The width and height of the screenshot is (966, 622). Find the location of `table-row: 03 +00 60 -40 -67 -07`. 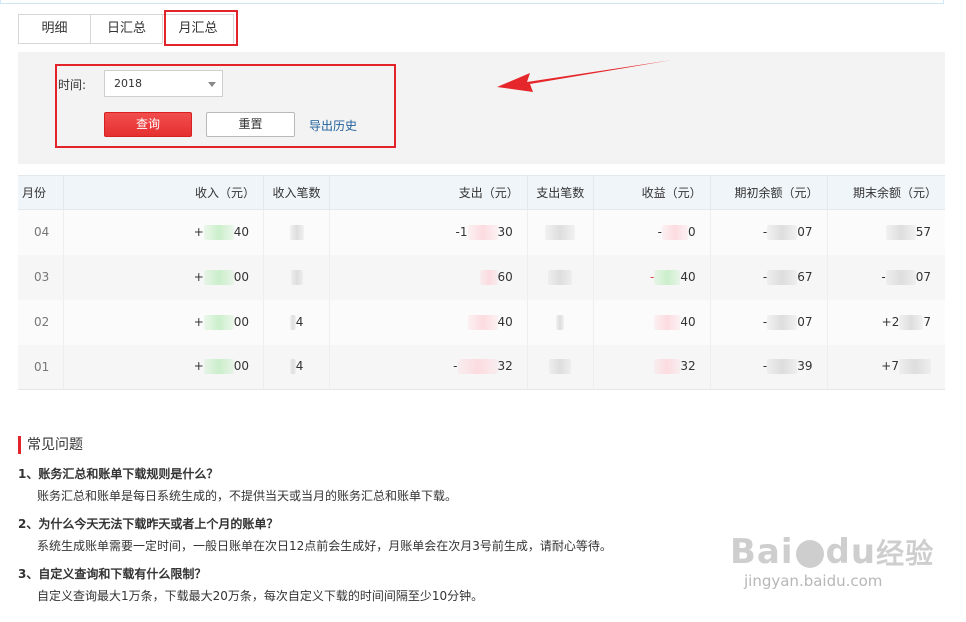

table-row: 03 +00 60 -40 -67 -07 is located at coordinates (481, 277).